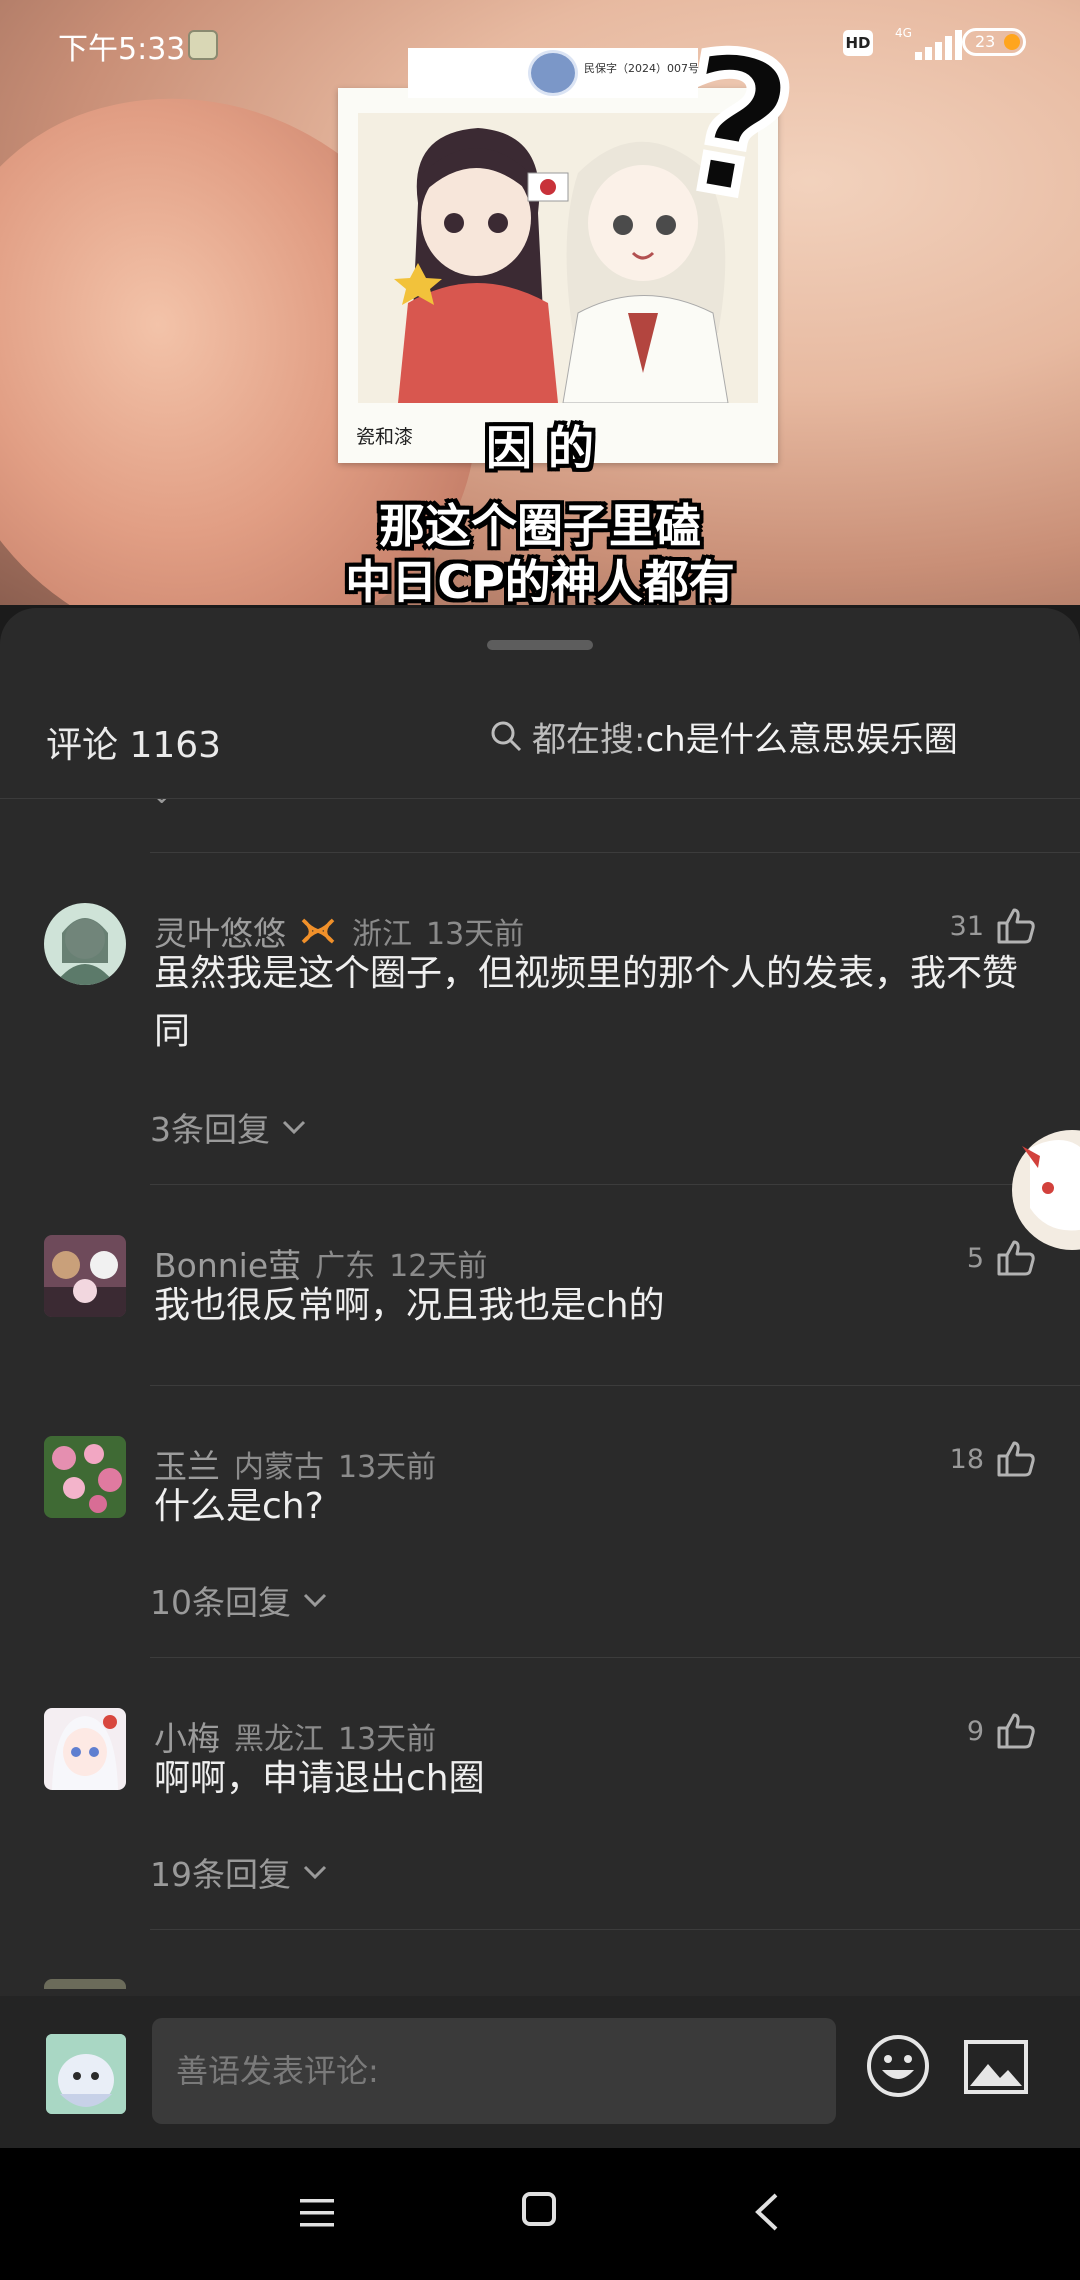 The image size is (1080, 2280). I want to click on replies-count: 10条回复, so click(220, 1602).